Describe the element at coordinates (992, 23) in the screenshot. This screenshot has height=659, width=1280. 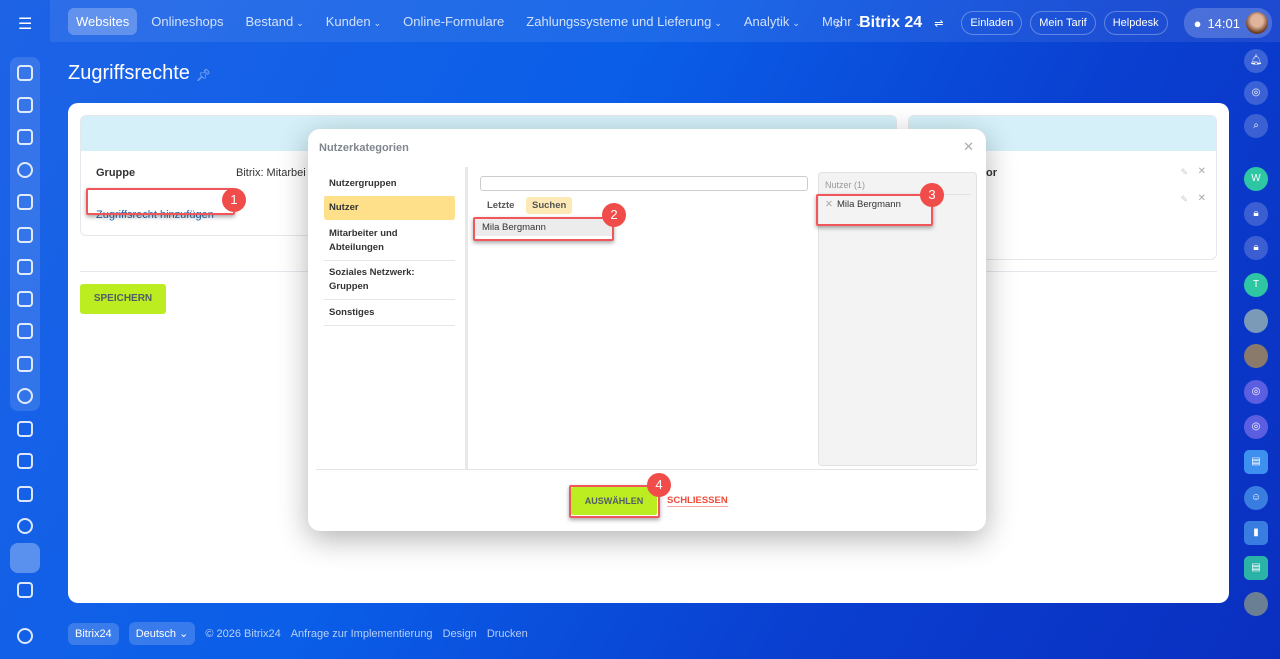
I see `invite-button: Einladen` at that location.